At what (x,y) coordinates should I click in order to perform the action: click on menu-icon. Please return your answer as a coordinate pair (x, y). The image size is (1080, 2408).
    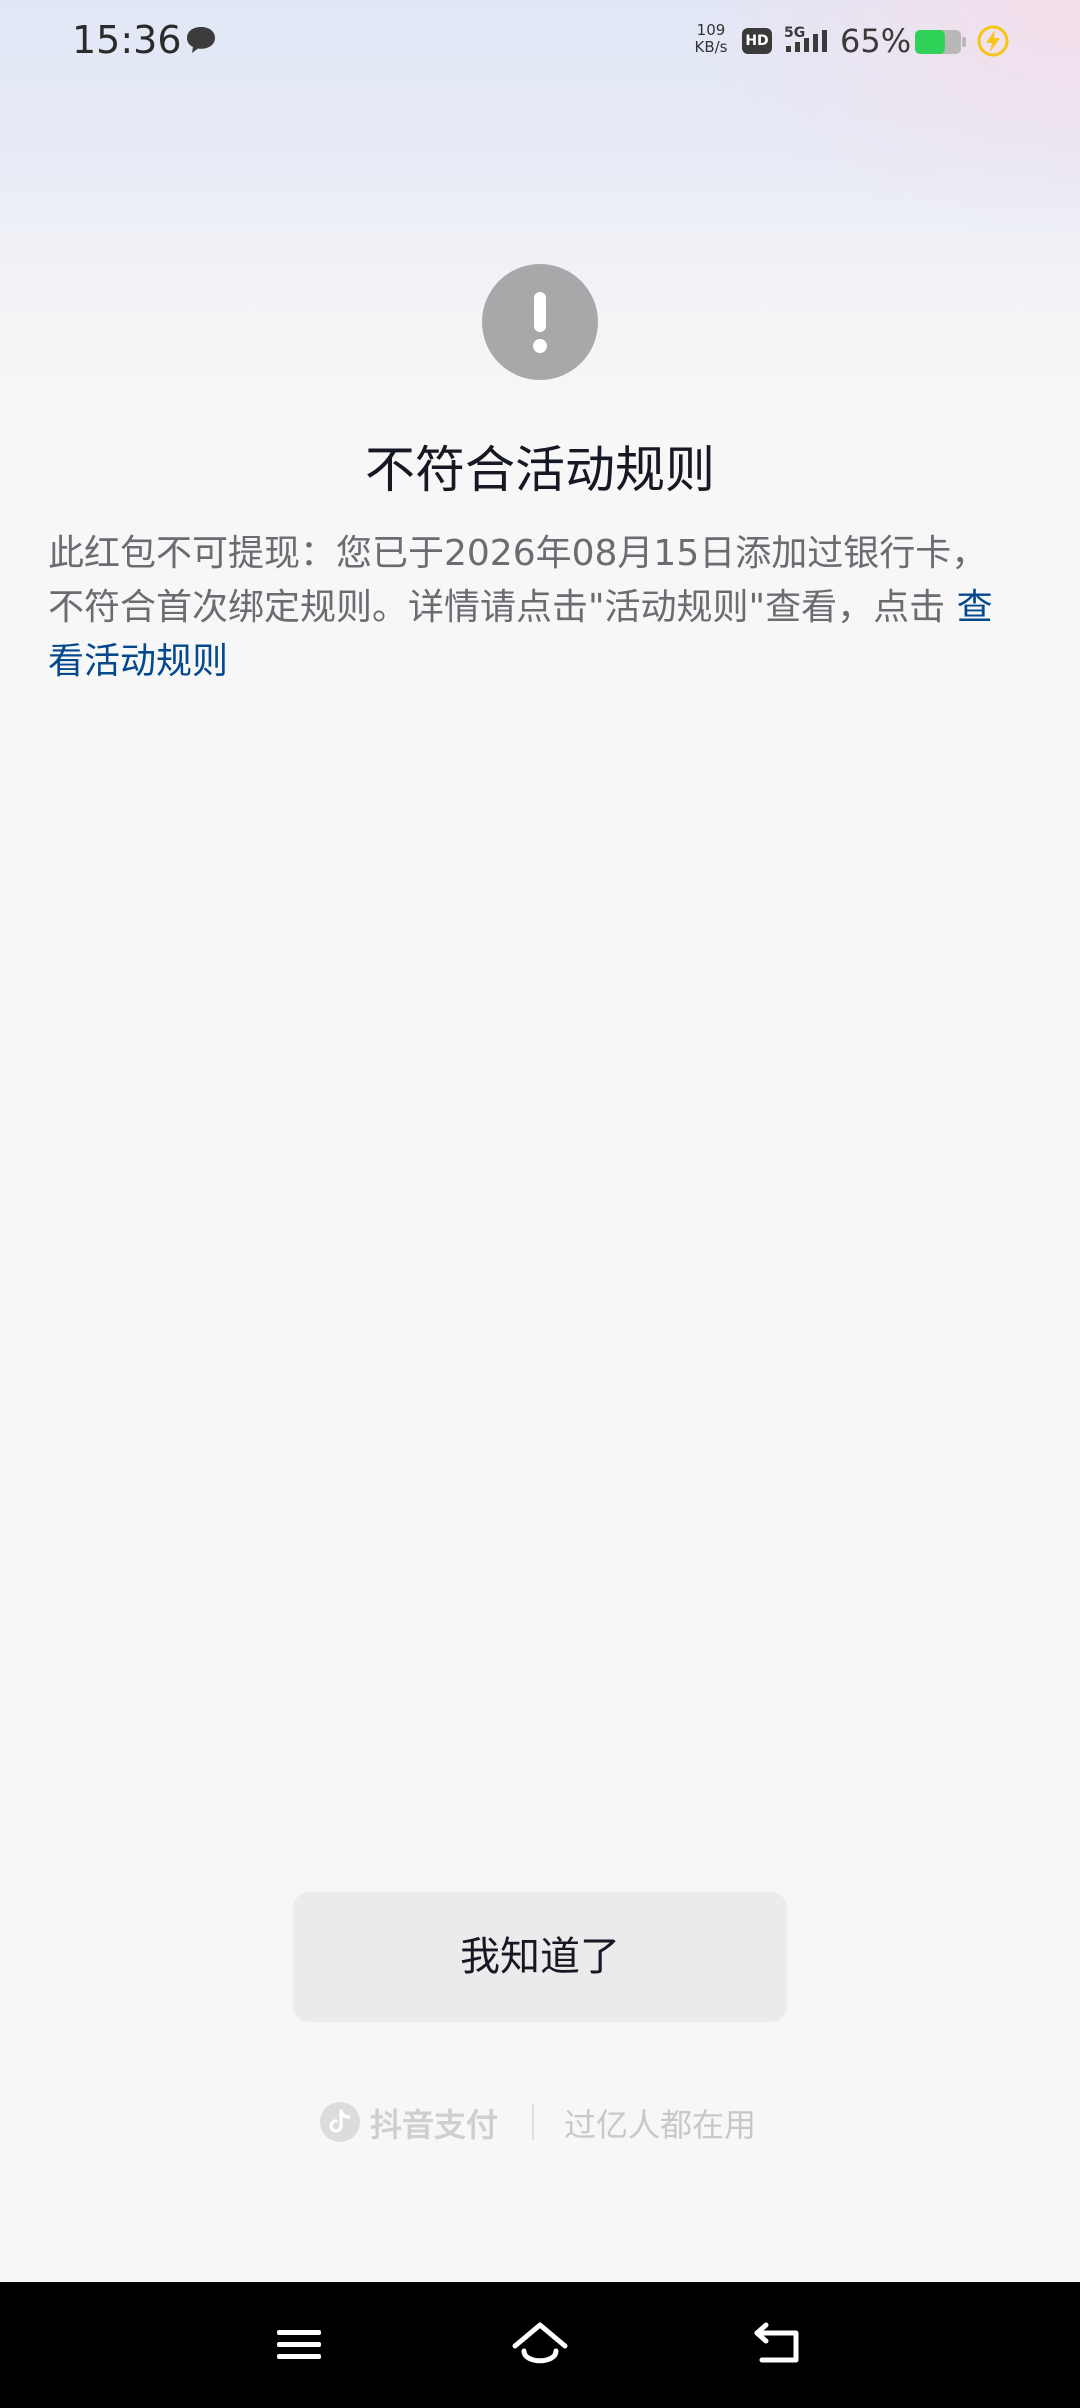
    Looking at the image, I should click on (299, 2345).